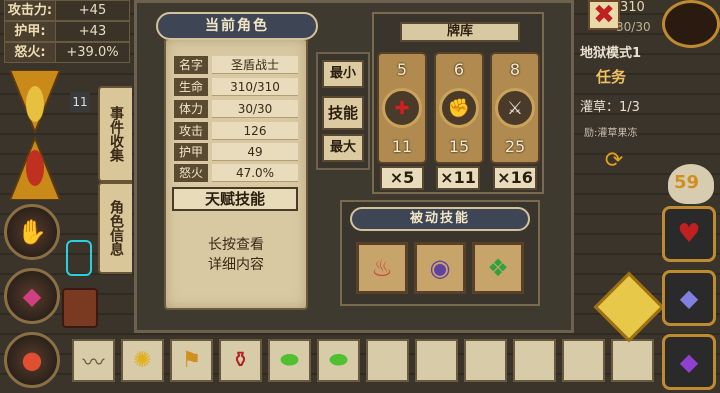 Image resolution: width=720 pixels, height=393 pixels. I want to click on card-value: 25, so click(515, 146).